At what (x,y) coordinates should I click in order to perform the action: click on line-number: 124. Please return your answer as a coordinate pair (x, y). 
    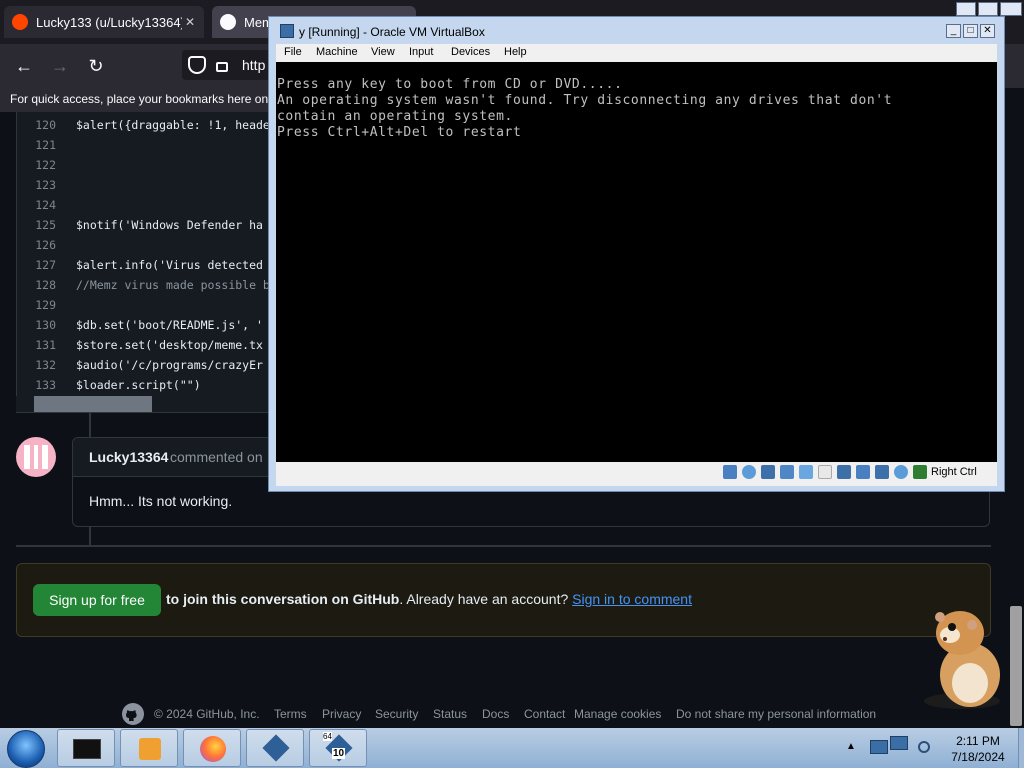
    Looking at the image, I should click on (45, 205).